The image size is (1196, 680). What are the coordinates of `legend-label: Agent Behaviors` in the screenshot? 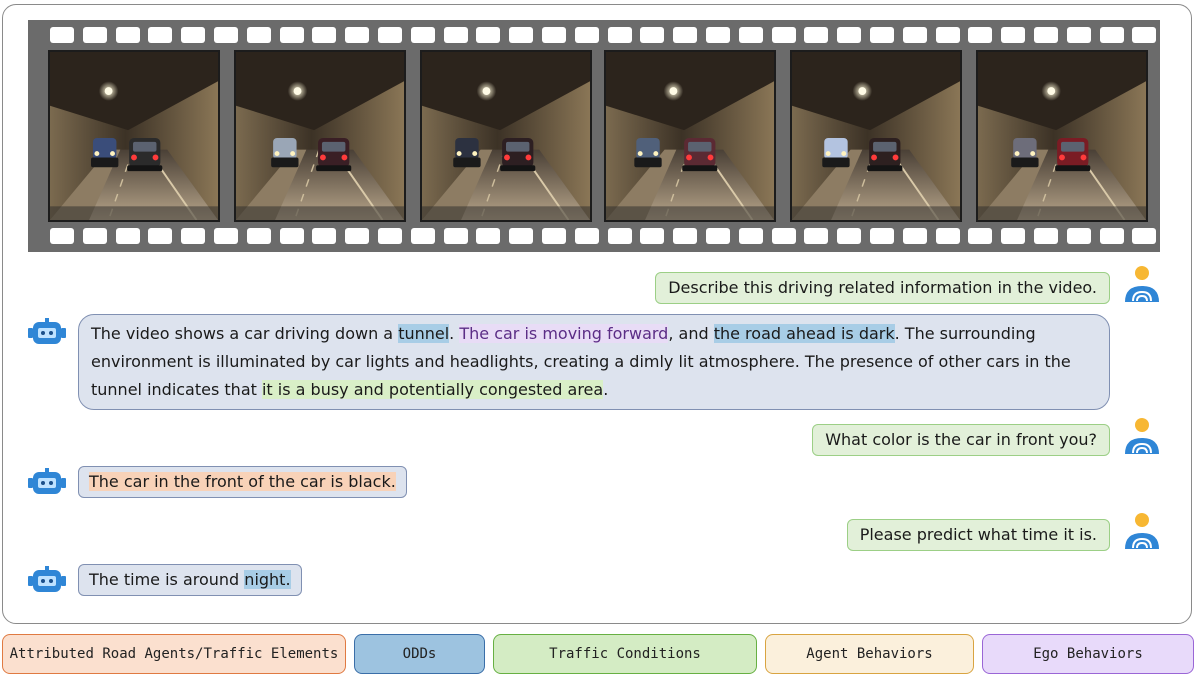 It's located at (869, 654).